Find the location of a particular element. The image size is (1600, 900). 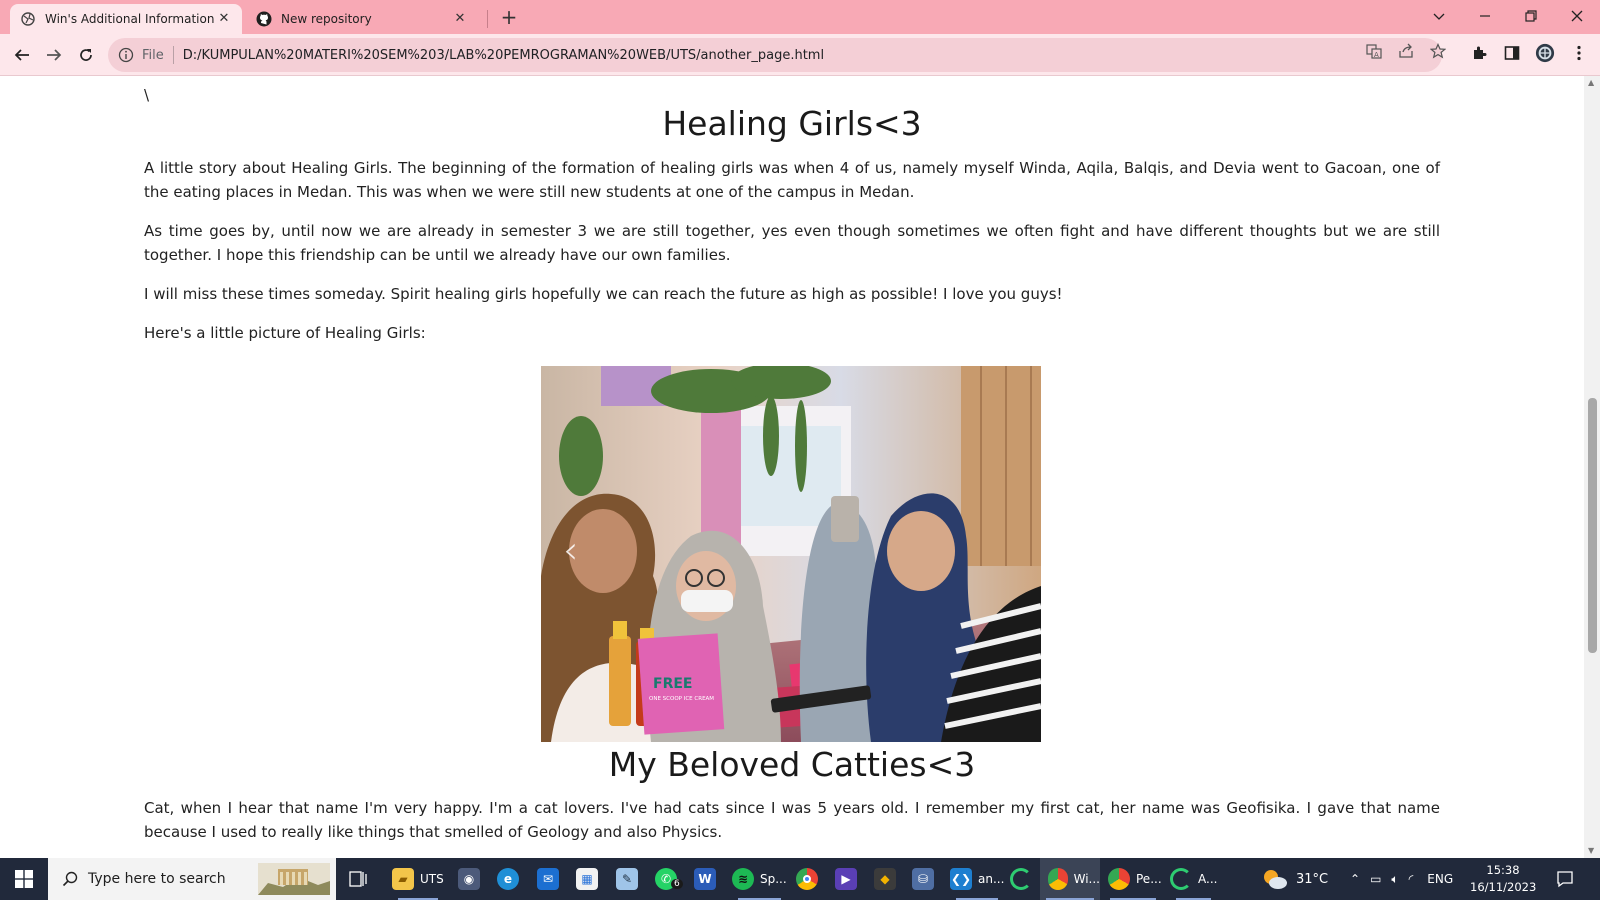

start-button is located at coordinates (24, 879).